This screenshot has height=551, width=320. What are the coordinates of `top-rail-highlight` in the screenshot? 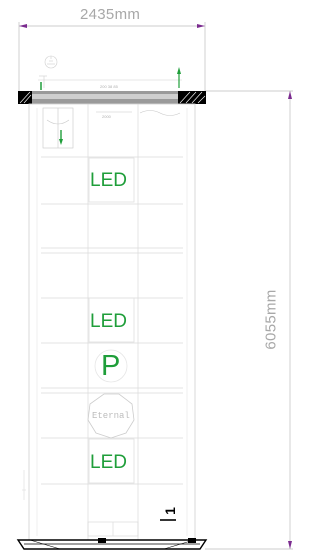 It's located at (105, 96).